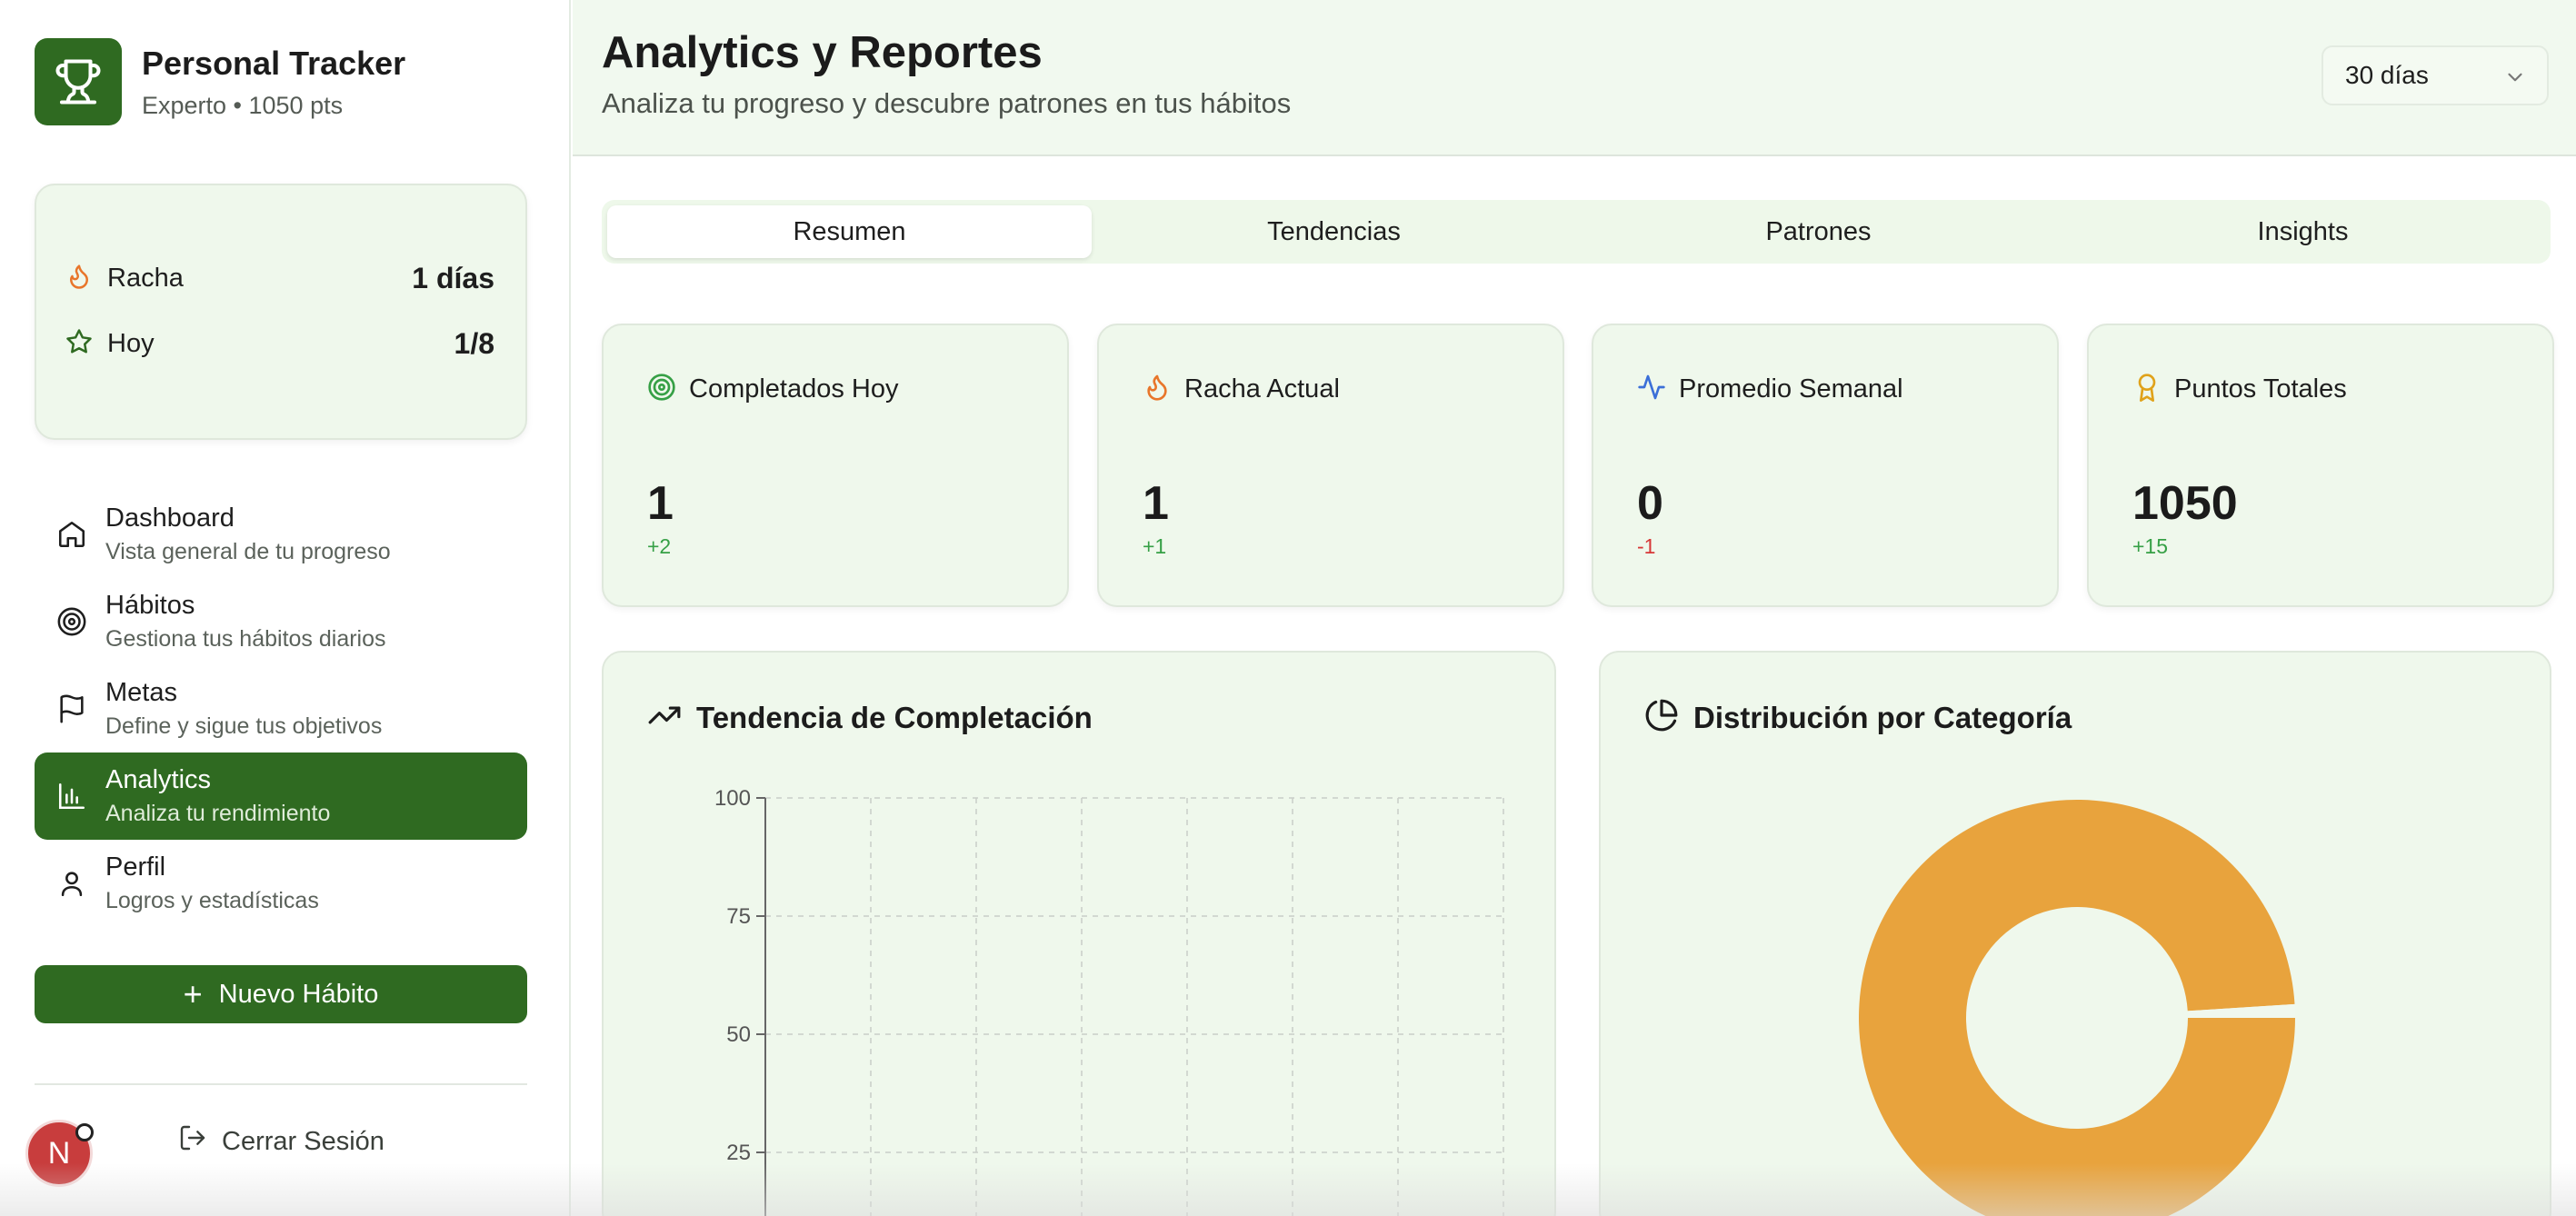 This screenshot has height=1216, width=2576. Describe the element at coordinates (79, 344) in the screenshot. I see `star-icon` at that location.